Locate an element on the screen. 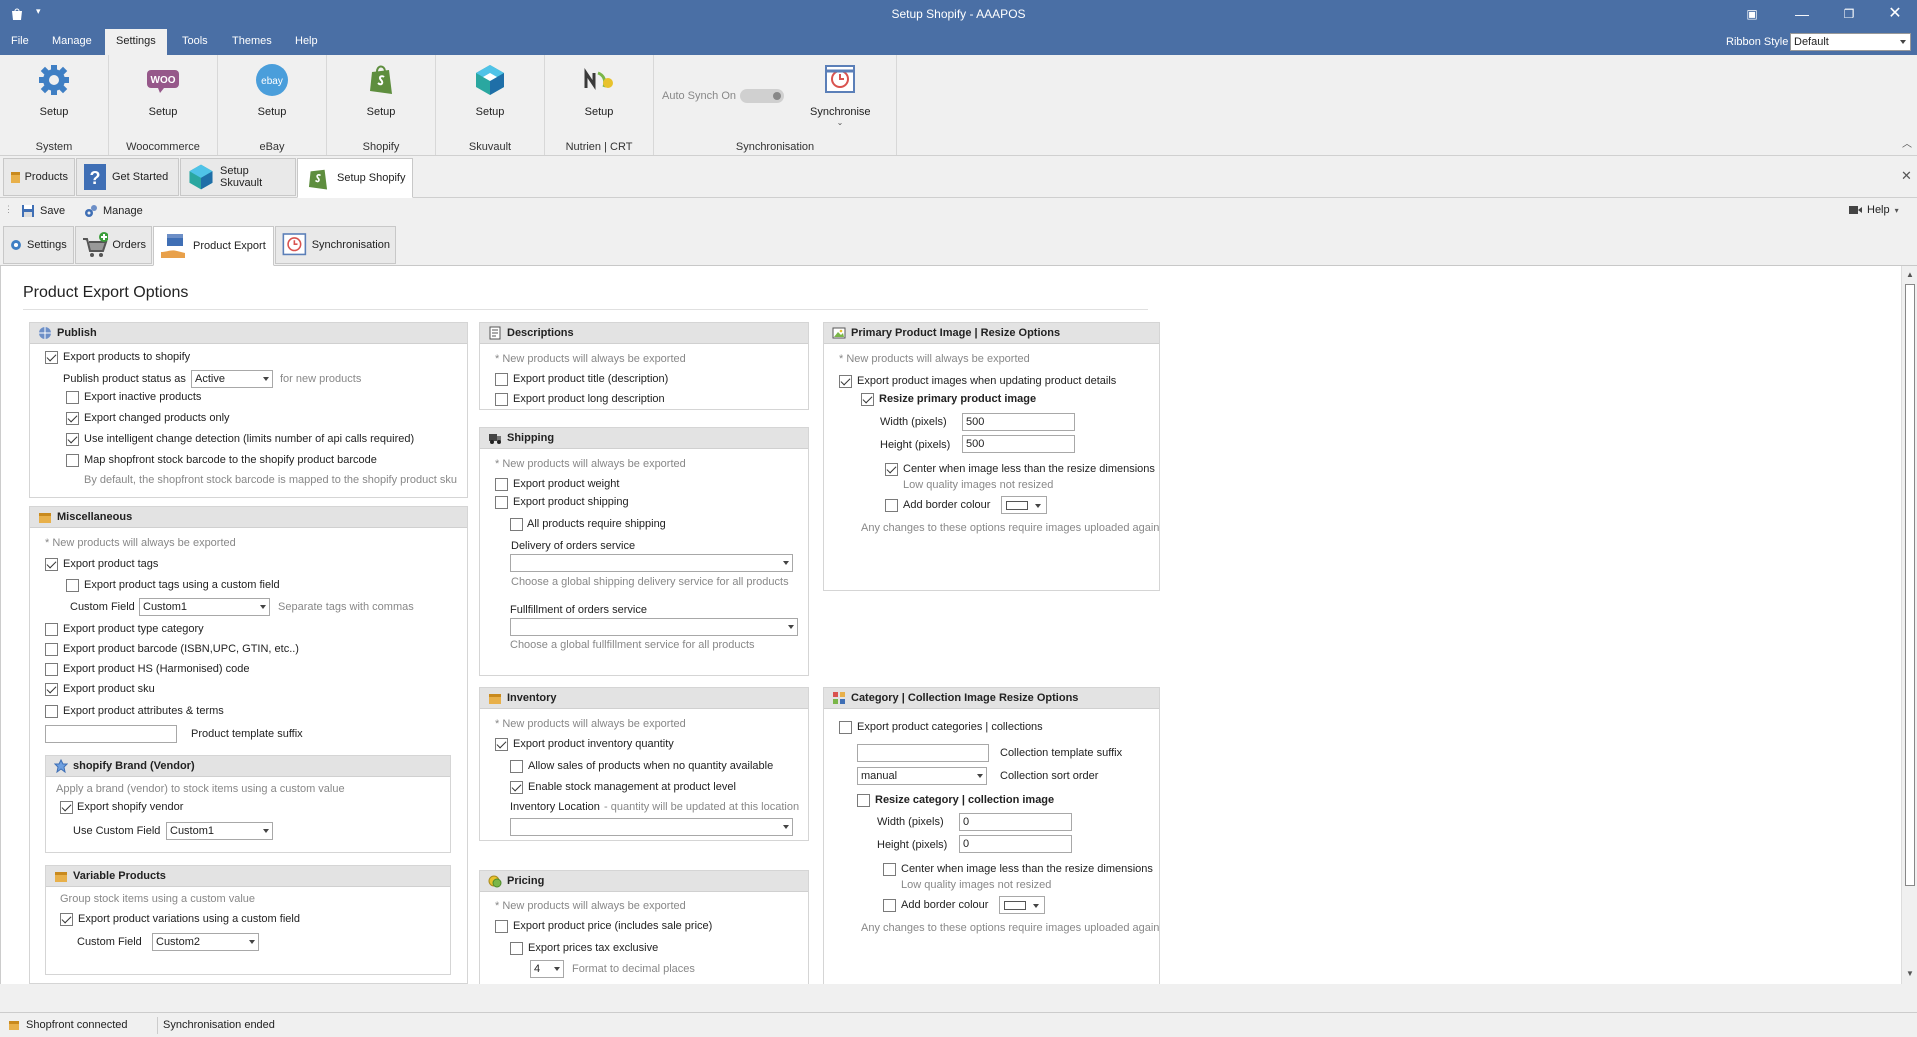 The width and height of the screenshot is (1917, 1037). ribbon-group-nutrien: Setup Nutrien | CRT is located at coordinates (599, 105).